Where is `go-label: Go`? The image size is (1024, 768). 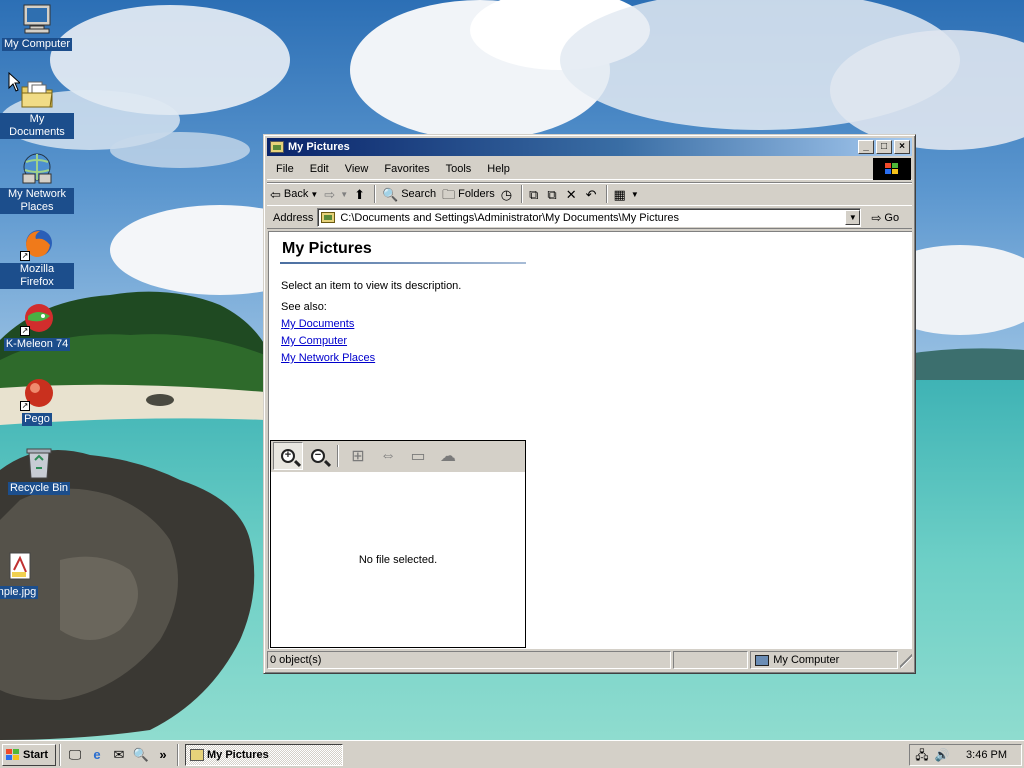 go-label: Go is located at coordinates (892, 217).